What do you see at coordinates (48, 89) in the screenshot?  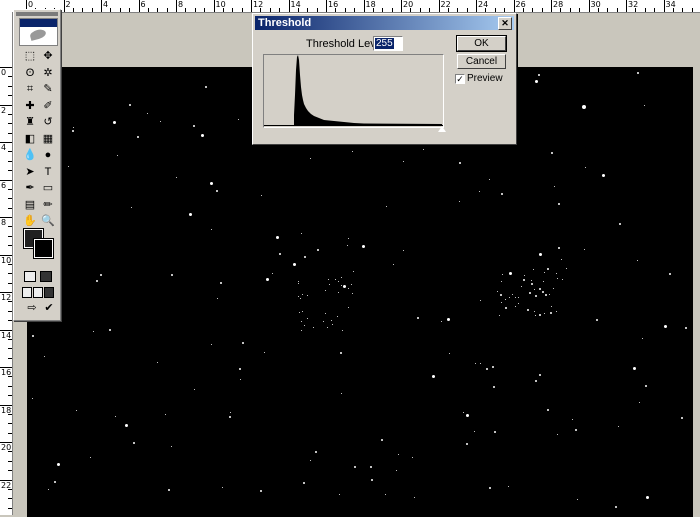 I see `slice-icon: ✎` at bounding box center [48, 89].